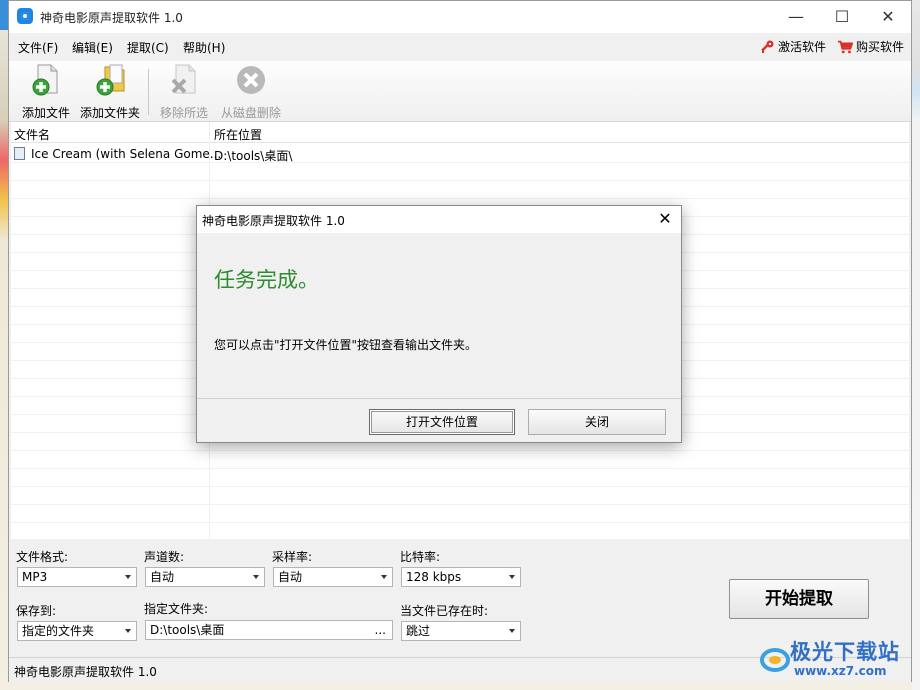 Image resolution: width=920 pixels, height=690 pixels. What do you see at coordinates (250, 113) in the screenshot?
I see `delete-from-disk-label: 从磁盘删除` at bounding box center [250, 113].